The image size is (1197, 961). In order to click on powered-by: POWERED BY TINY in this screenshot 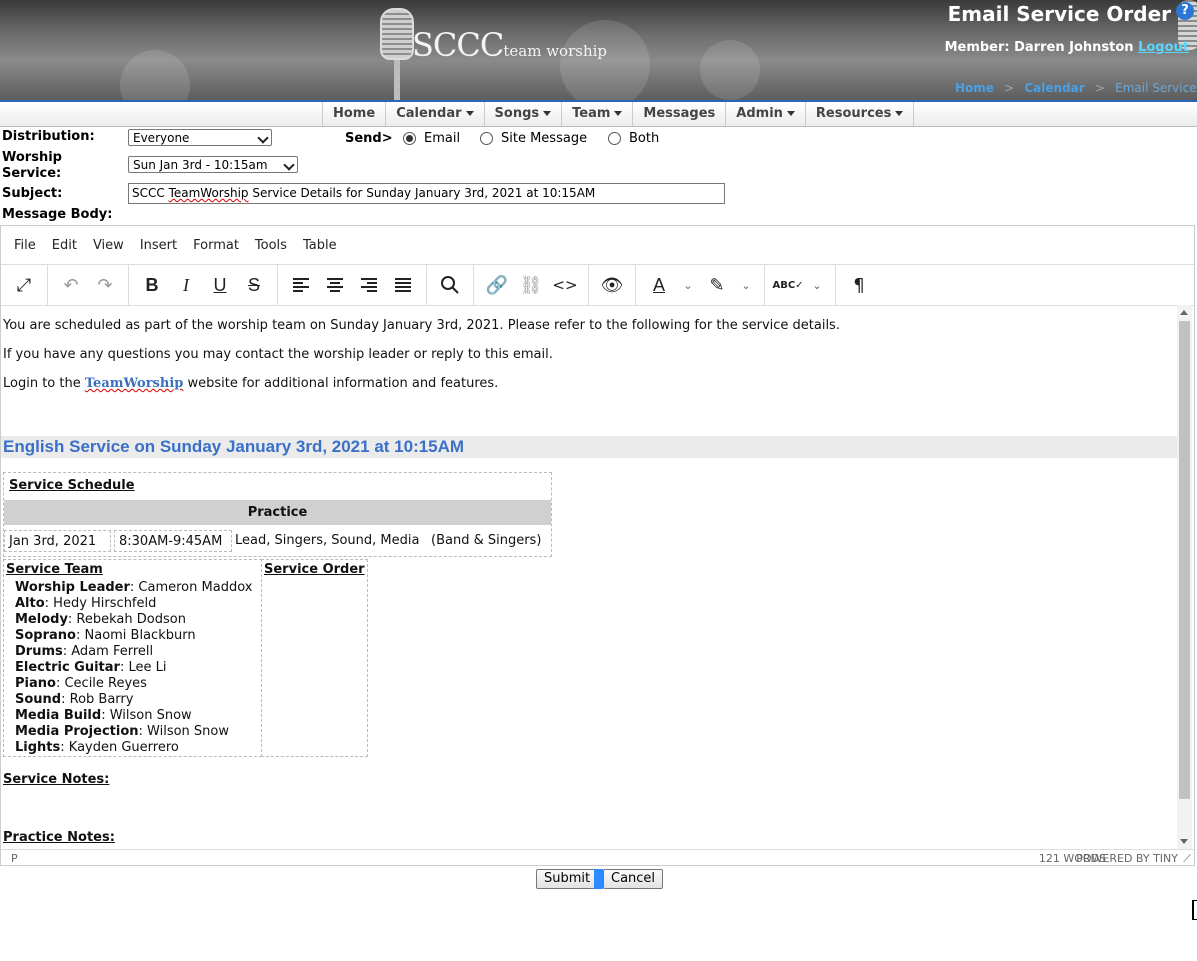, I will do `click(1127, 858)`.